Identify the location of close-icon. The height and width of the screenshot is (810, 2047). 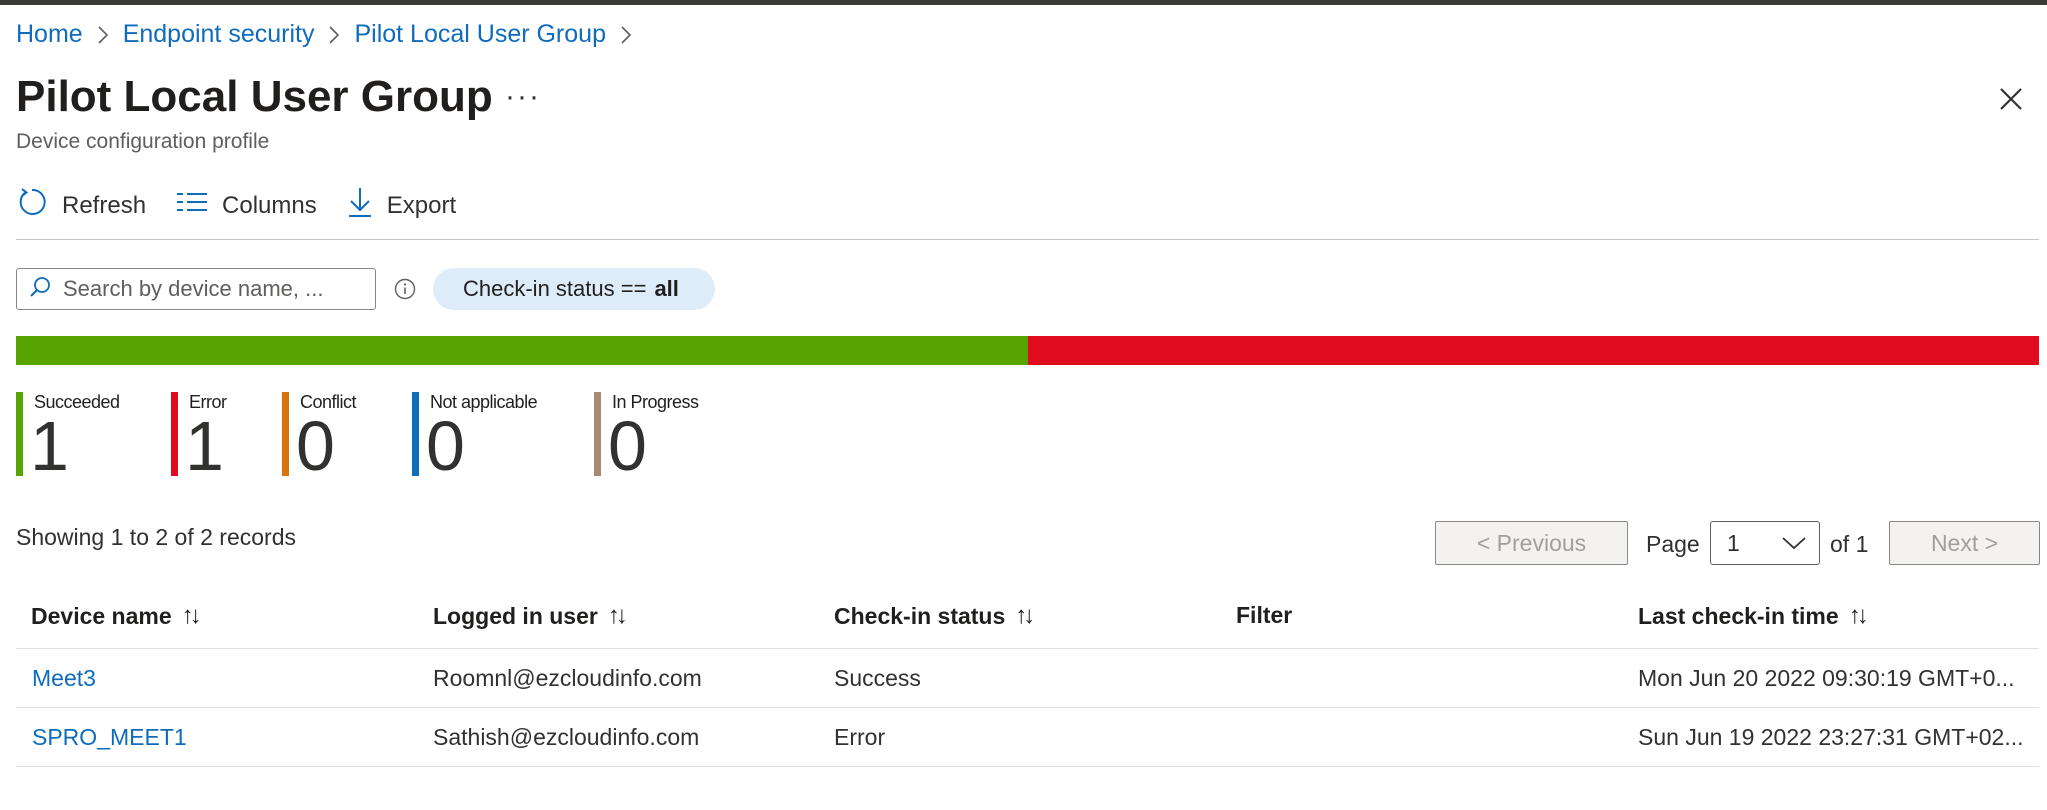
(2011, 99).